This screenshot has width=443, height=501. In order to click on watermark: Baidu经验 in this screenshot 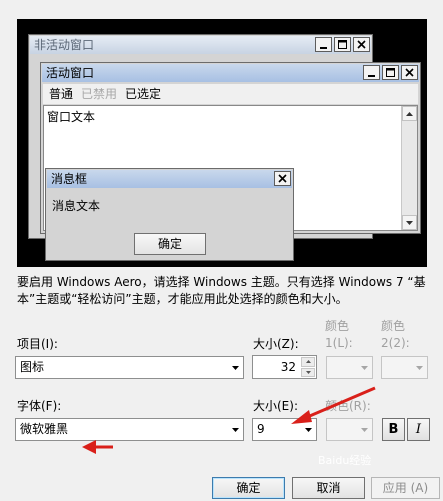, I will do `click(345, 460)`.